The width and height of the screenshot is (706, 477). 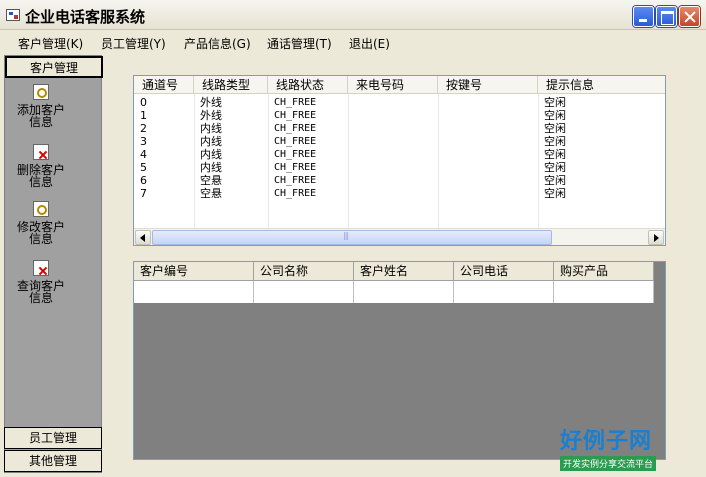 I want to click on table-row, so click(x=394, y=292).